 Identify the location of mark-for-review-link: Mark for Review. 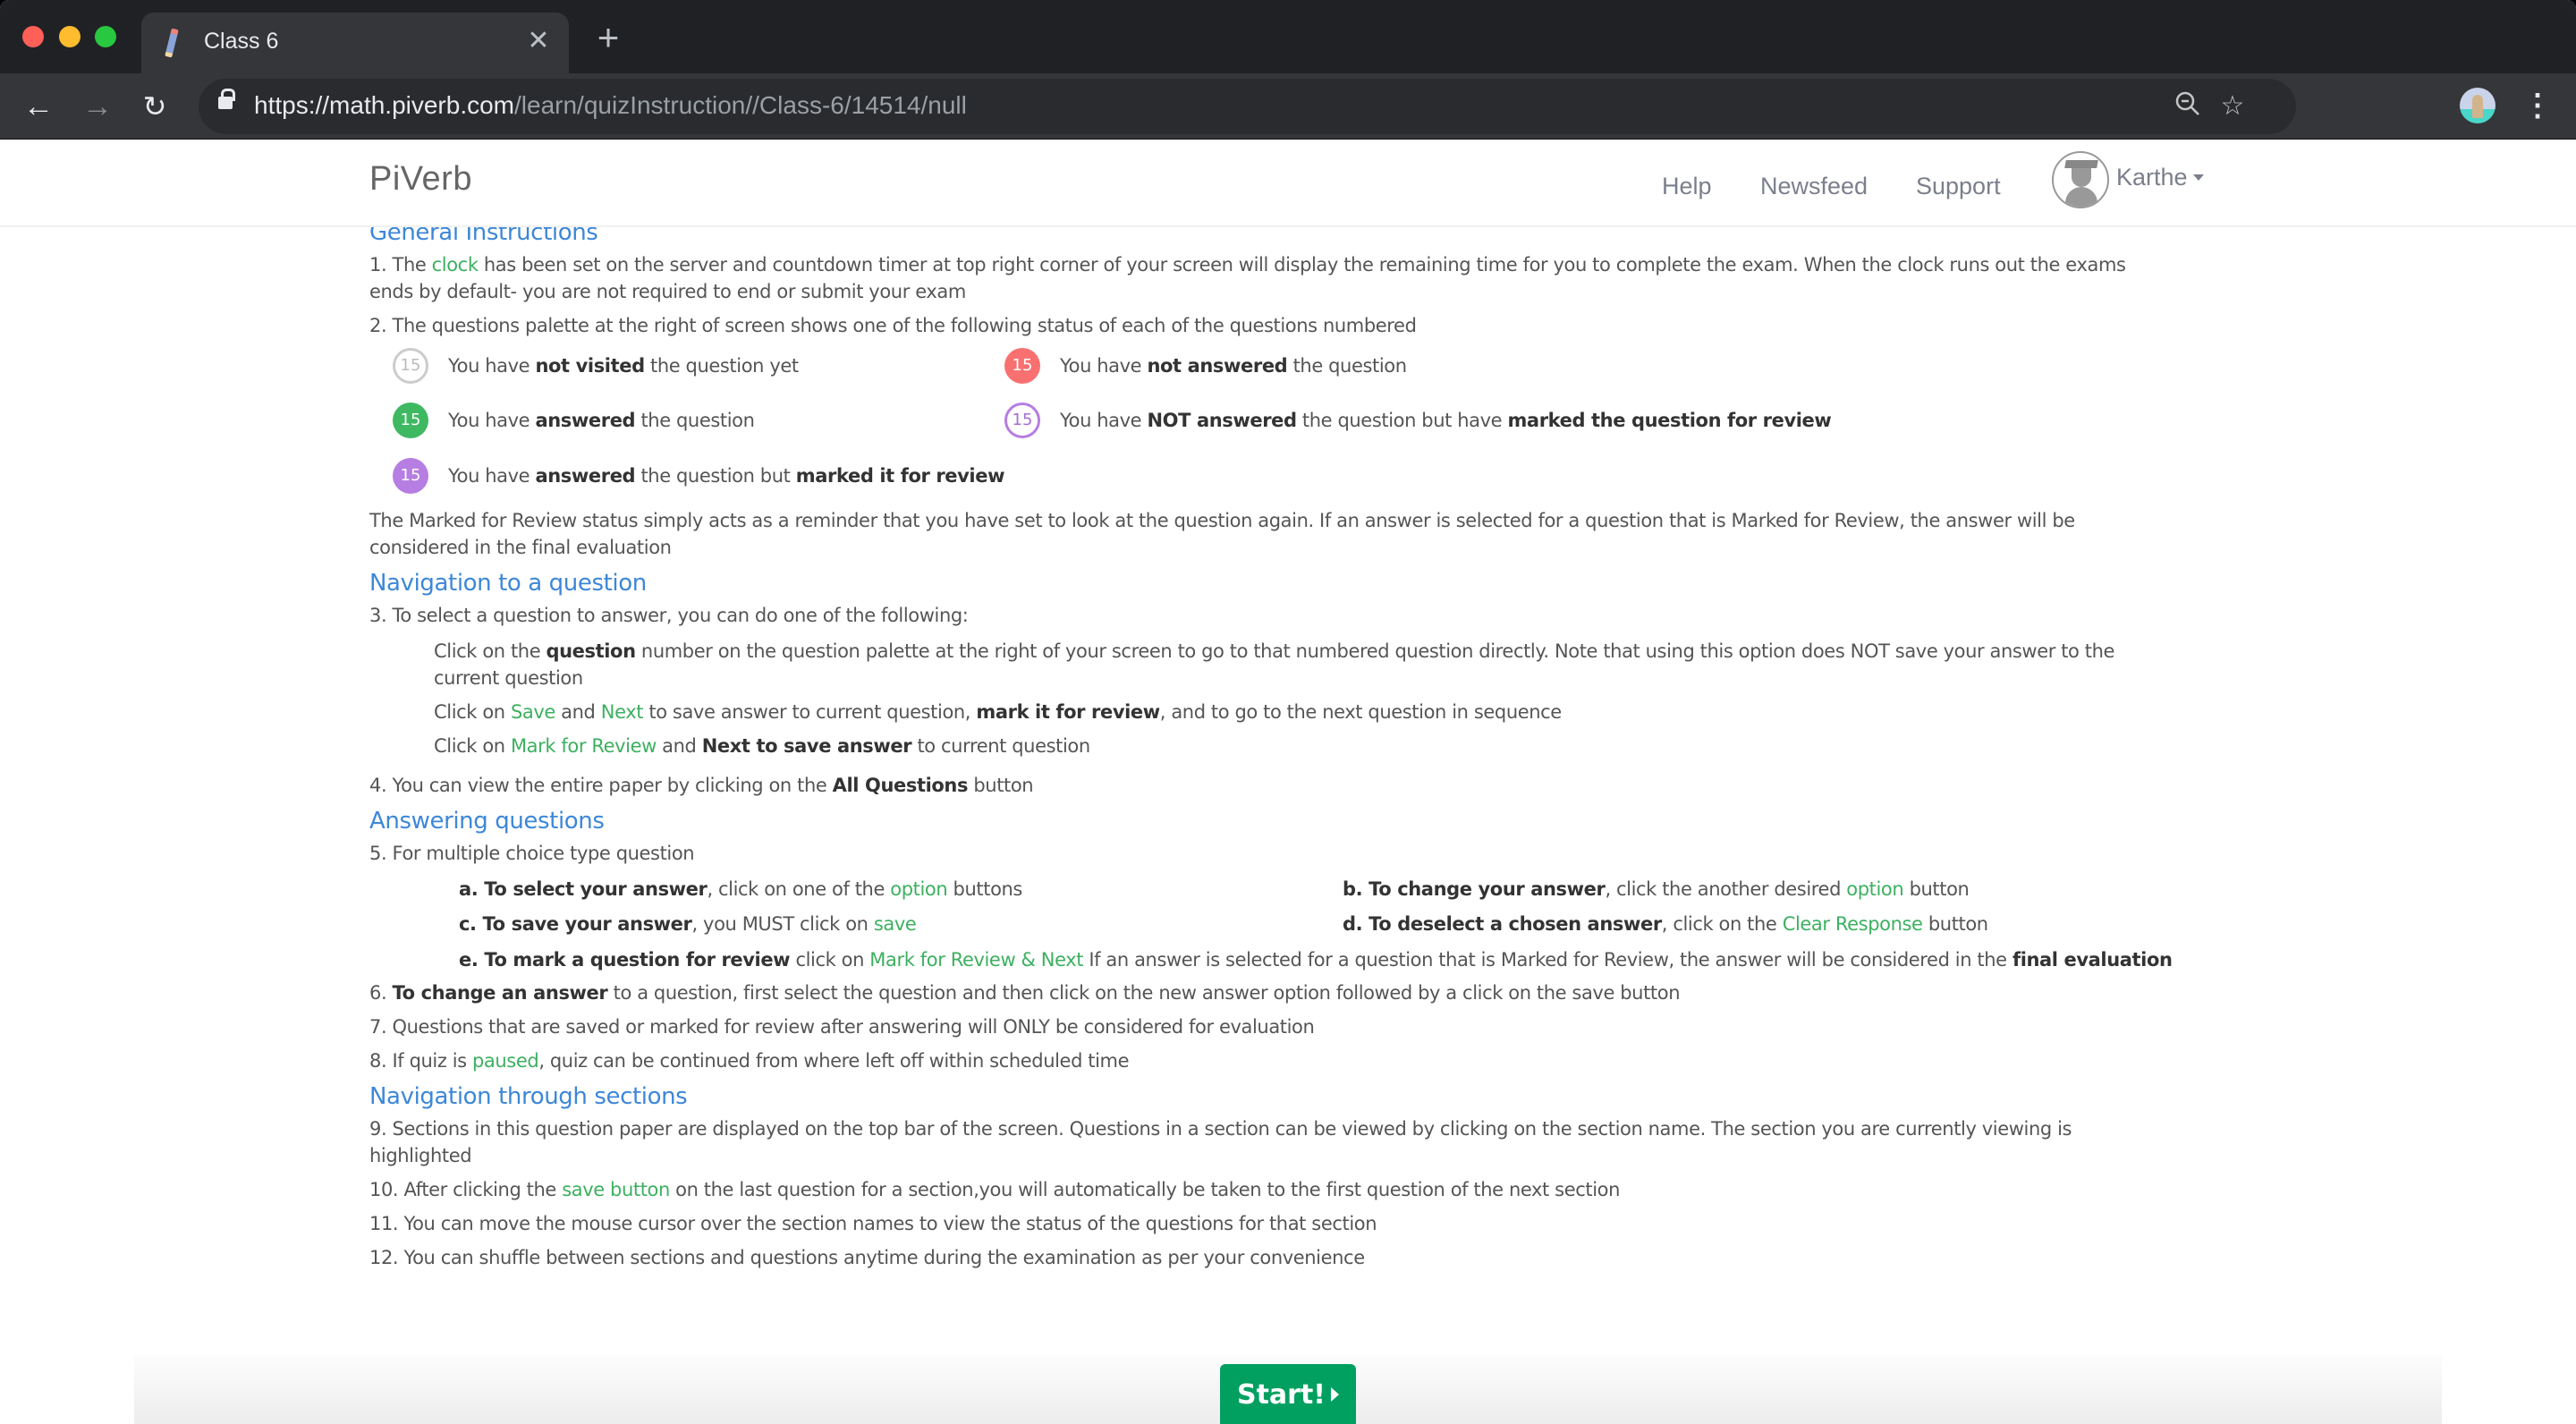
(584, 746).